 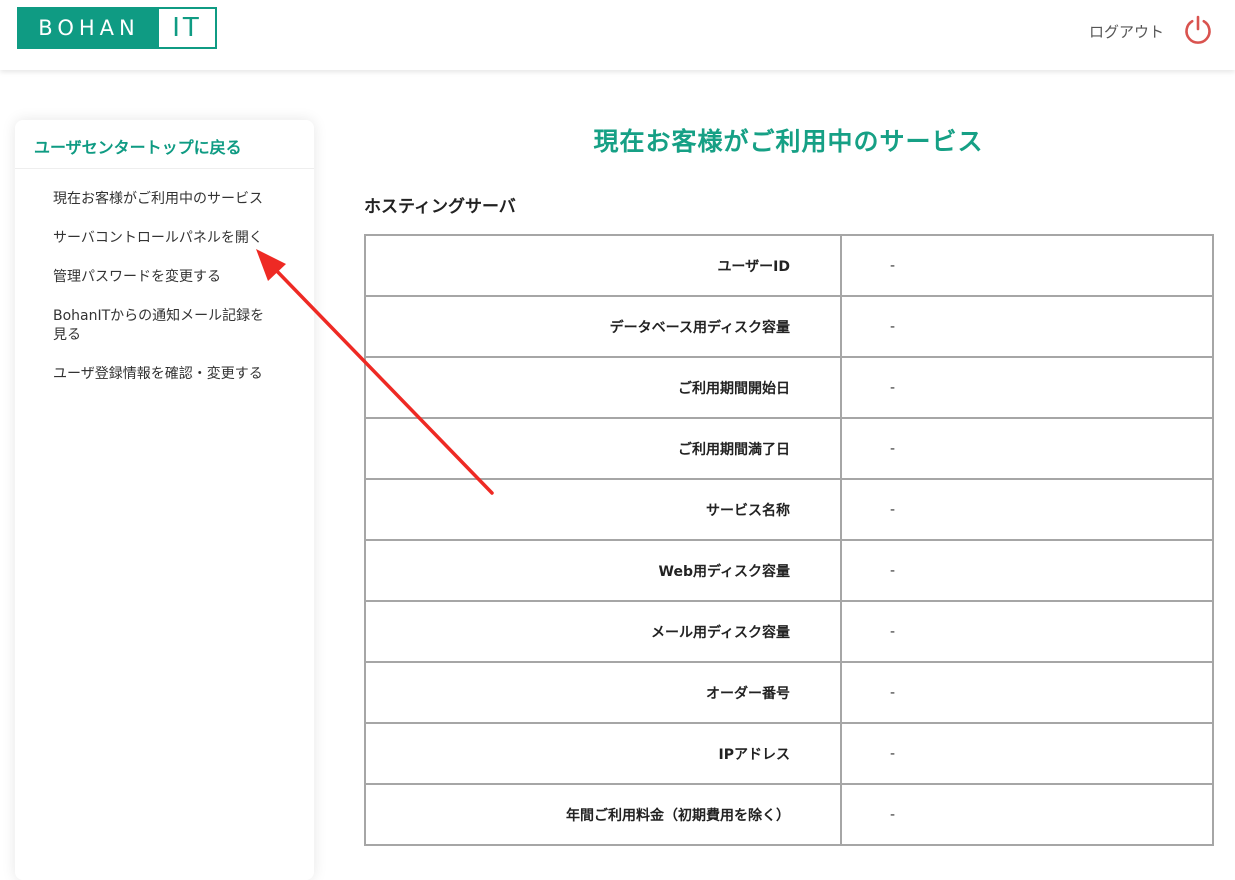 What do you see at coordinates (617, 35) in the screenshot?
I see `app-header: BOHAN IT ログアウト` at bounding box center [617, 35].